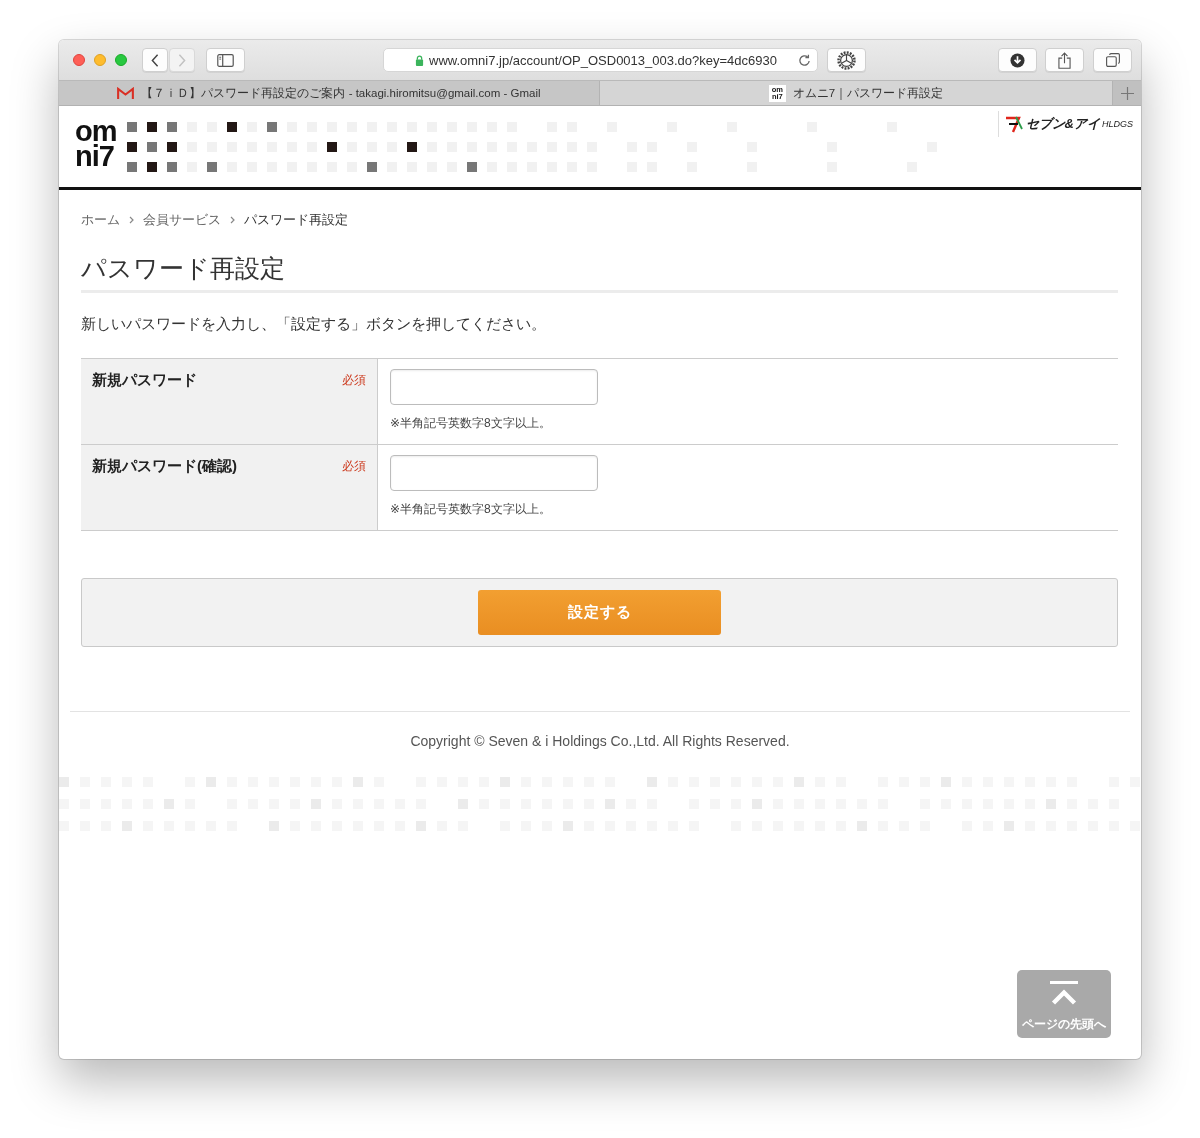  I want to click on logo-mark-icon, so click(1013, 124).